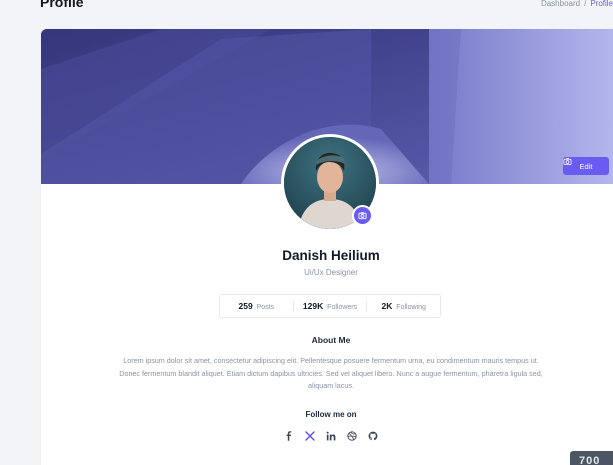 The height and width of the screenshot is (465, 613). Describe the element at coordinates (560, 4) in the screenshot. I see `breadcrumb-dashboard: Dashboard` at that location.